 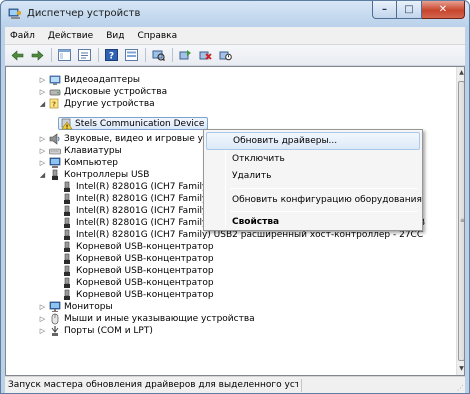 I want to click on tree-item-label: Порты (COM и LPT), so click(x=108, y=331).